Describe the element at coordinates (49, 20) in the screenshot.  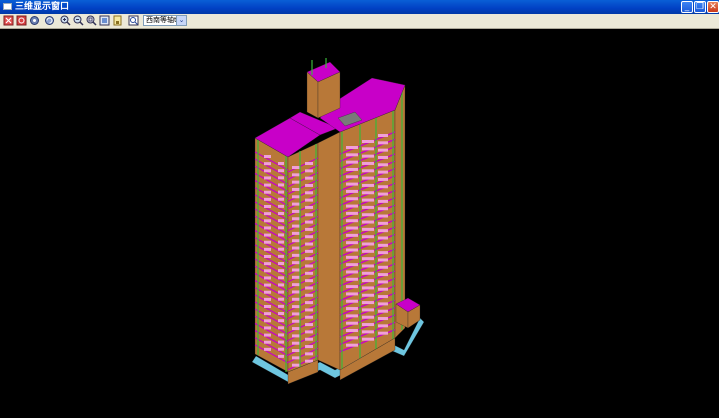
I see `rotate-icon` at that location.